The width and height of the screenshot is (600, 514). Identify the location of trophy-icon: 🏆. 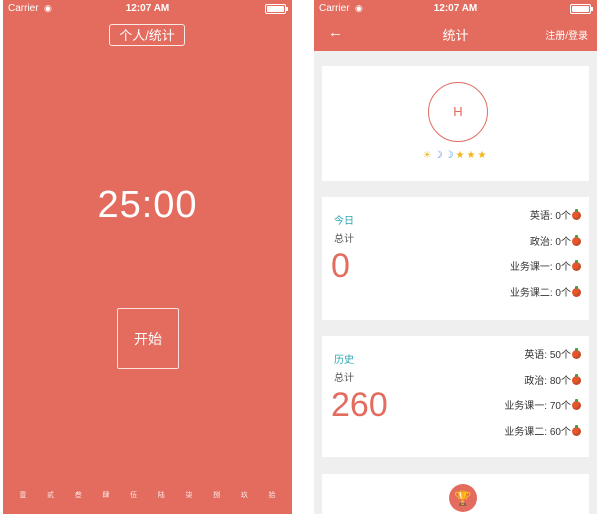
(463, 498).